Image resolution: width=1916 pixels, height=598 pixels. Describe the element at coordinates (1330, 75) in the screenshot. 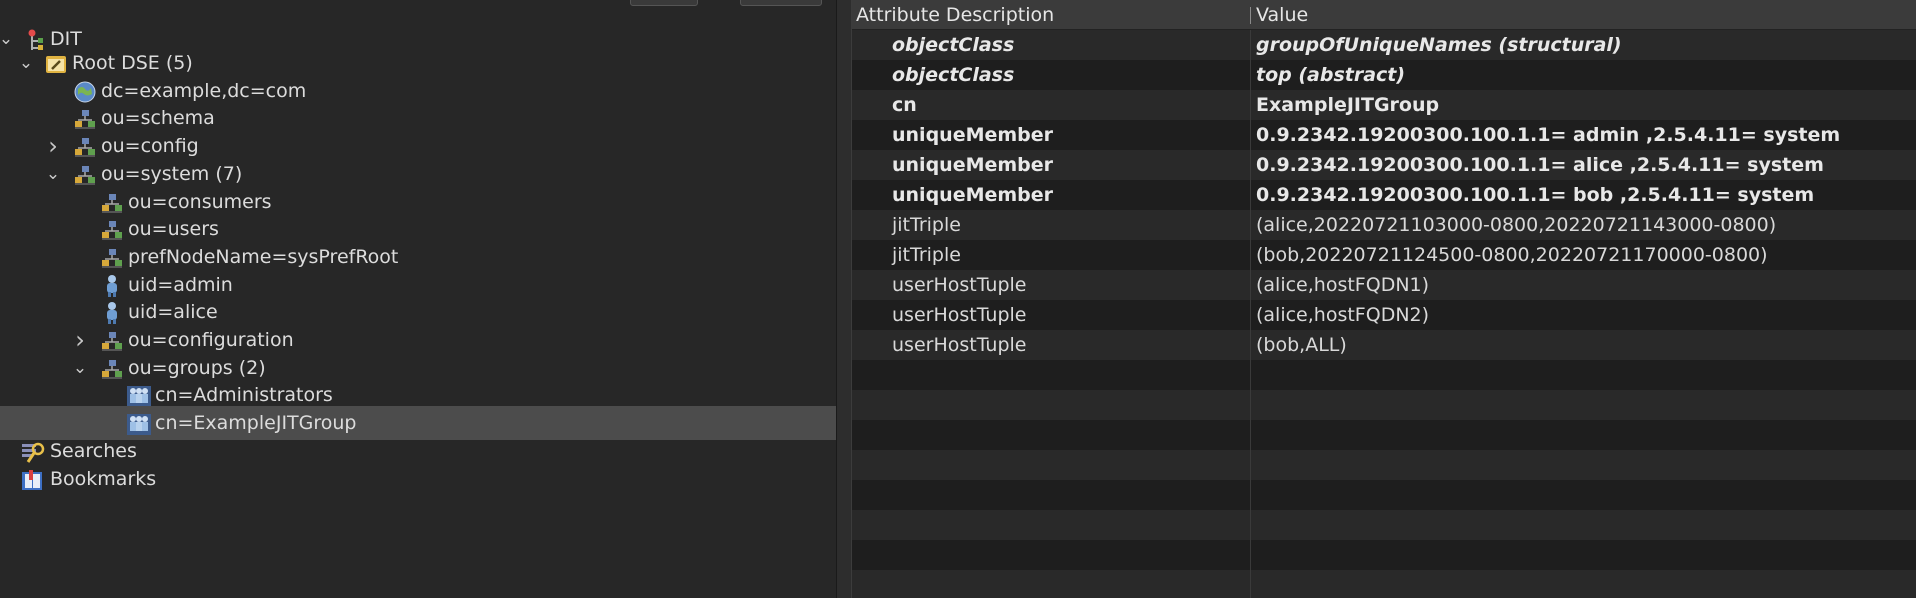

I see `attribute-value: top (abstract)` at that location.